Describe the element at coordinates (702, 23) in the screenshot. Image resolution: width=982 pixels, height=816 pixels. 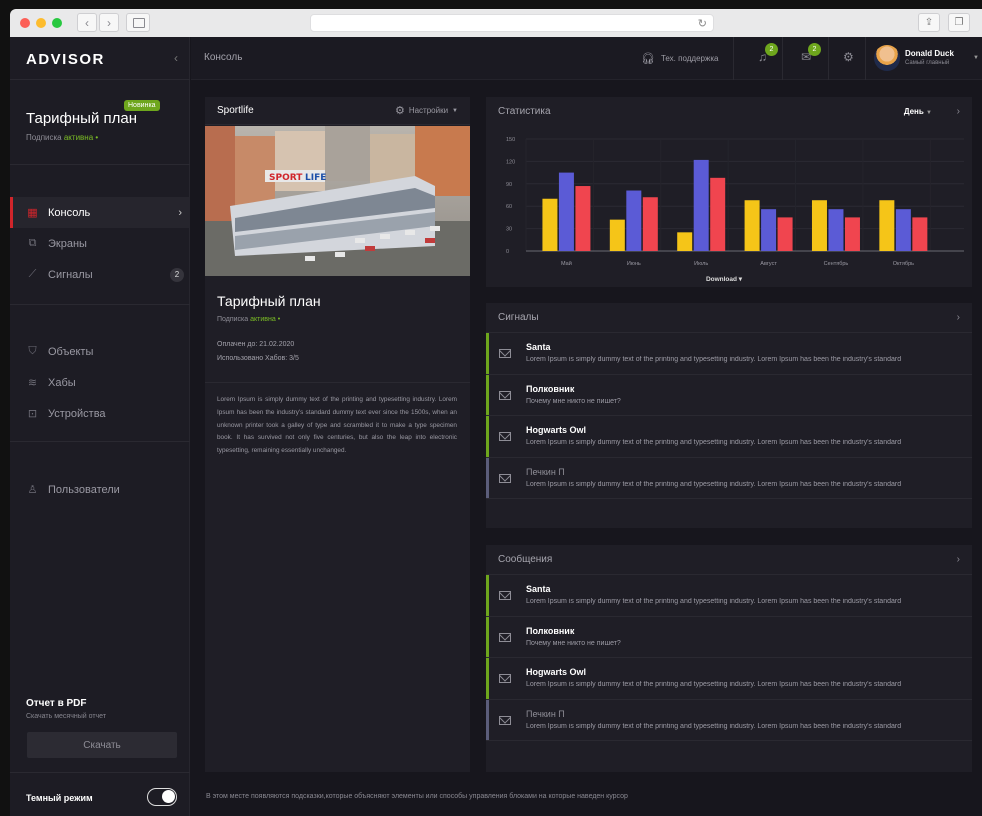
I see `reload-icon: ↻` at that location.